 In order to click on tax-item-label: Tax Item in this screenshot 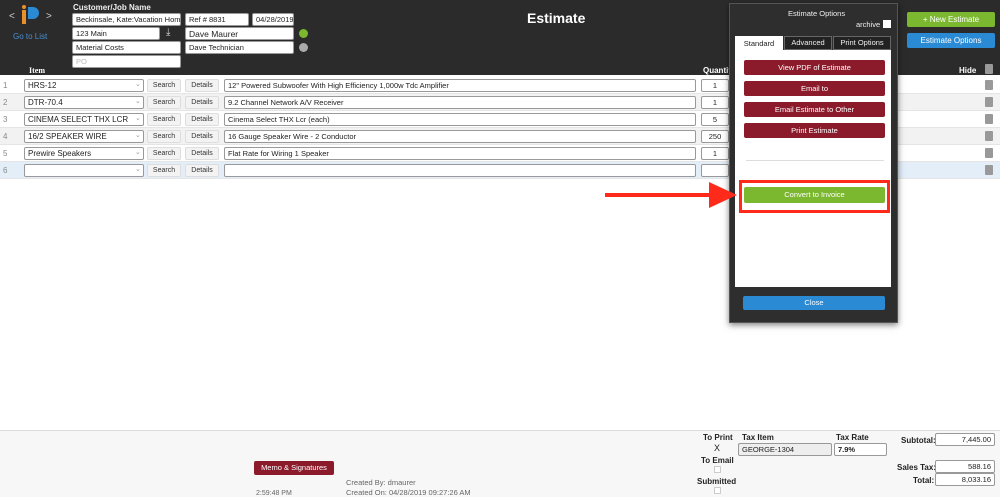, I will do `click(758, 437)`.